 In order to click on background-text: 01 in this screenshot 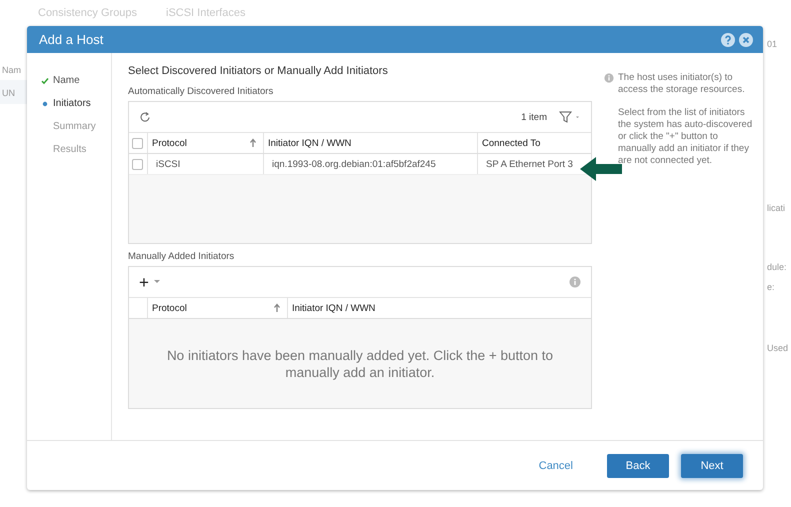, I will do `click(772, 44)`.